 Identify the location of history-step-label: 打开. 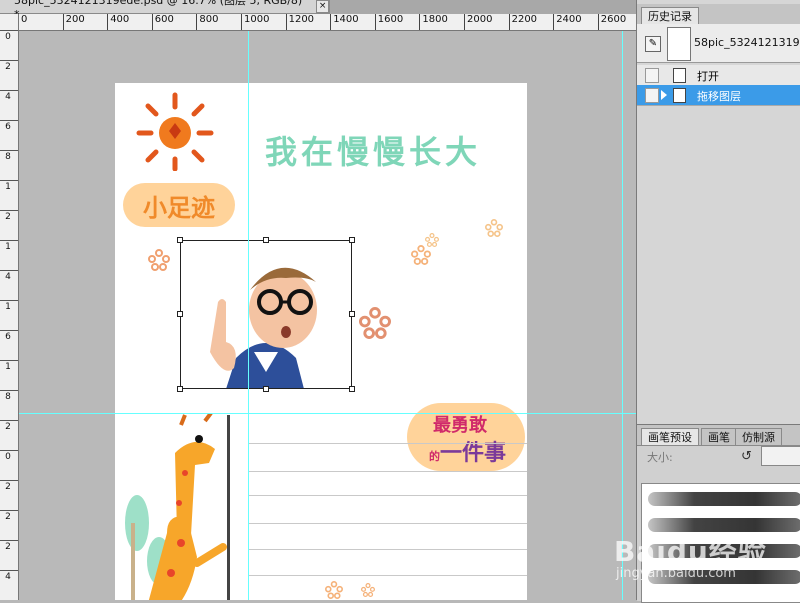
(708, 76).